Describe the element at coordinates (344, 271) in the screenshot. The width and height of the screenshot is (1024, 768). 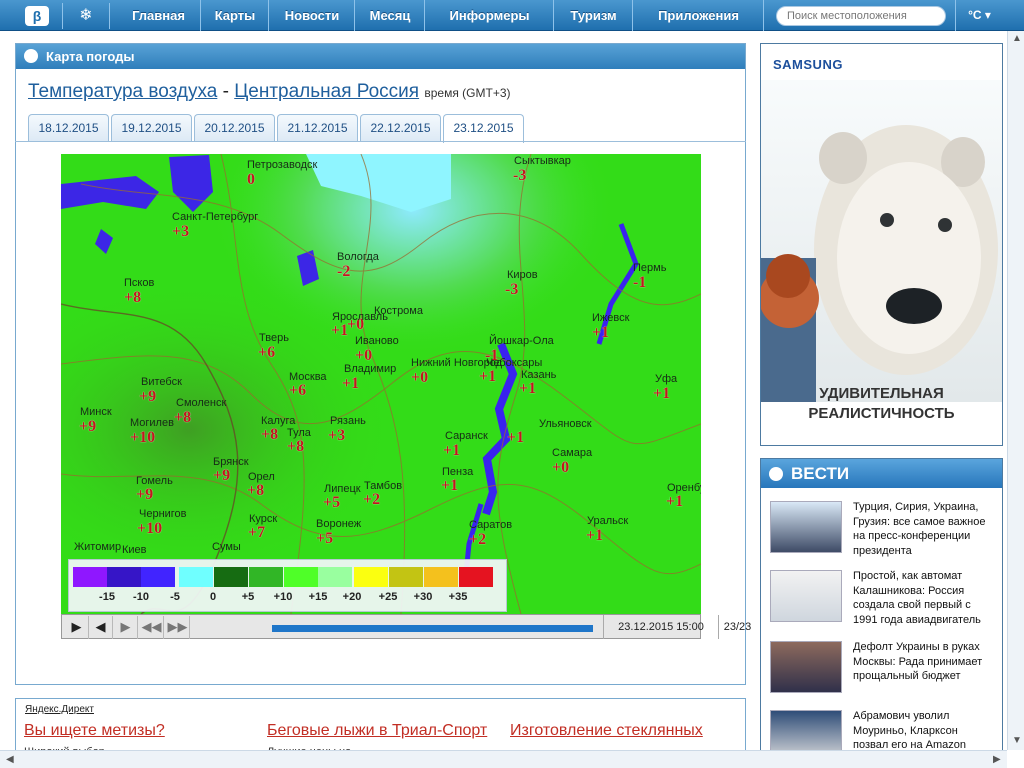
I see `temp-vologda: -2` at that location.